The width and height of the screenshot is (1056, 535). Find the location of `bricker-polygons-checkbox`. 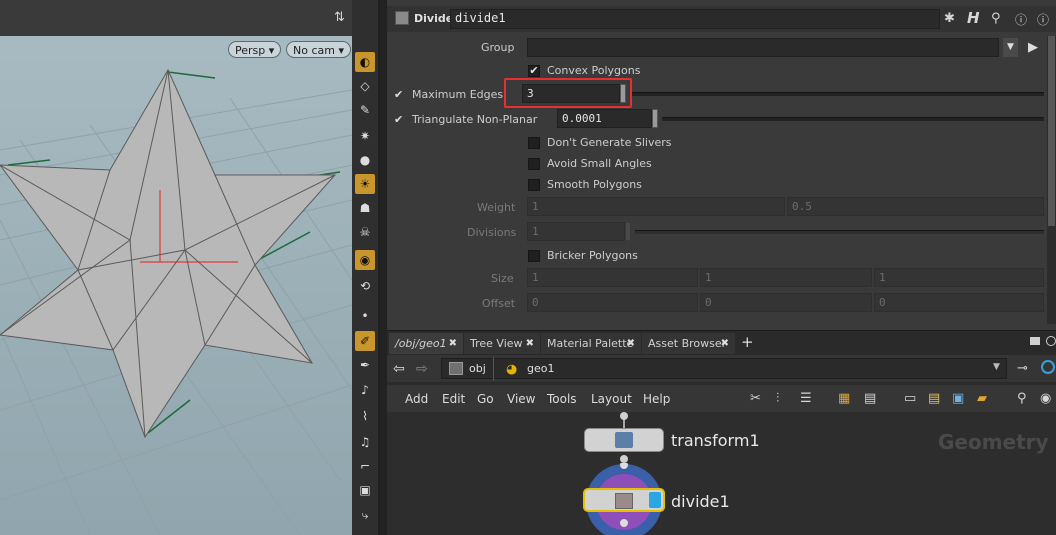

bricker-polygons-checkbox is located at coordinates (534, 256).